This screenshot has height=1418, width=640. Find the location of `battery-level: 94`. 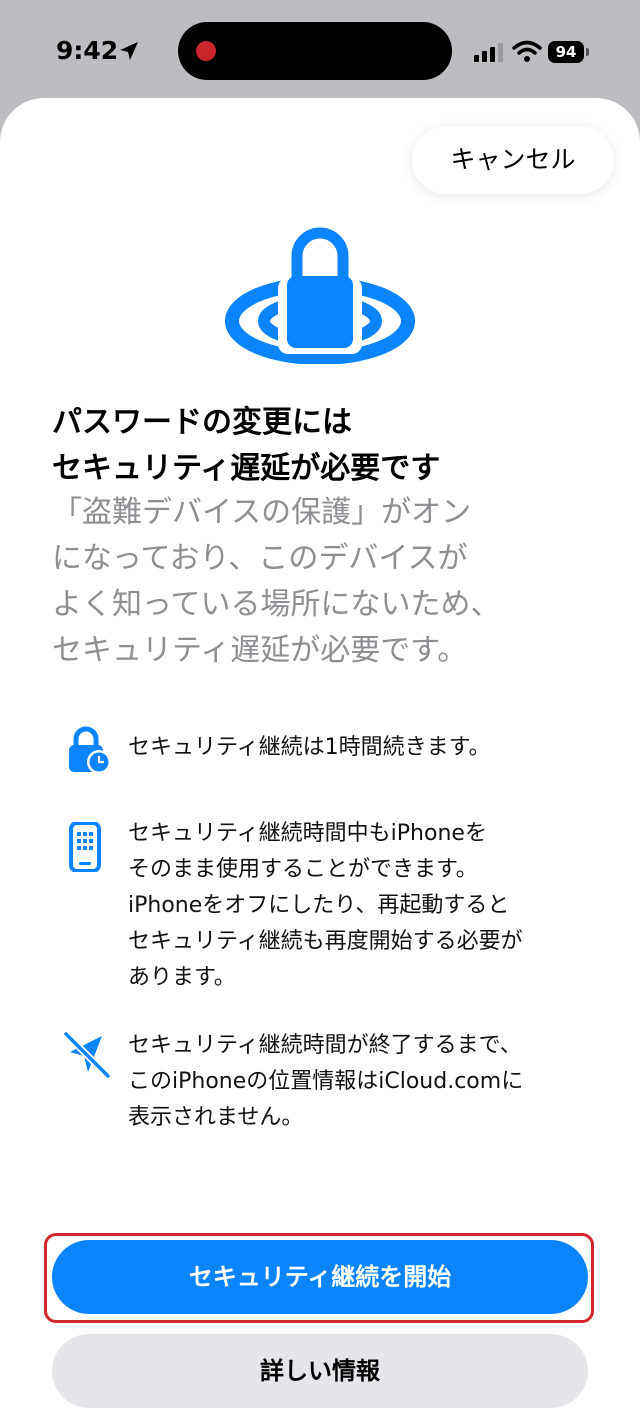

battery-level: 94 is located at coordinates (566, 52).